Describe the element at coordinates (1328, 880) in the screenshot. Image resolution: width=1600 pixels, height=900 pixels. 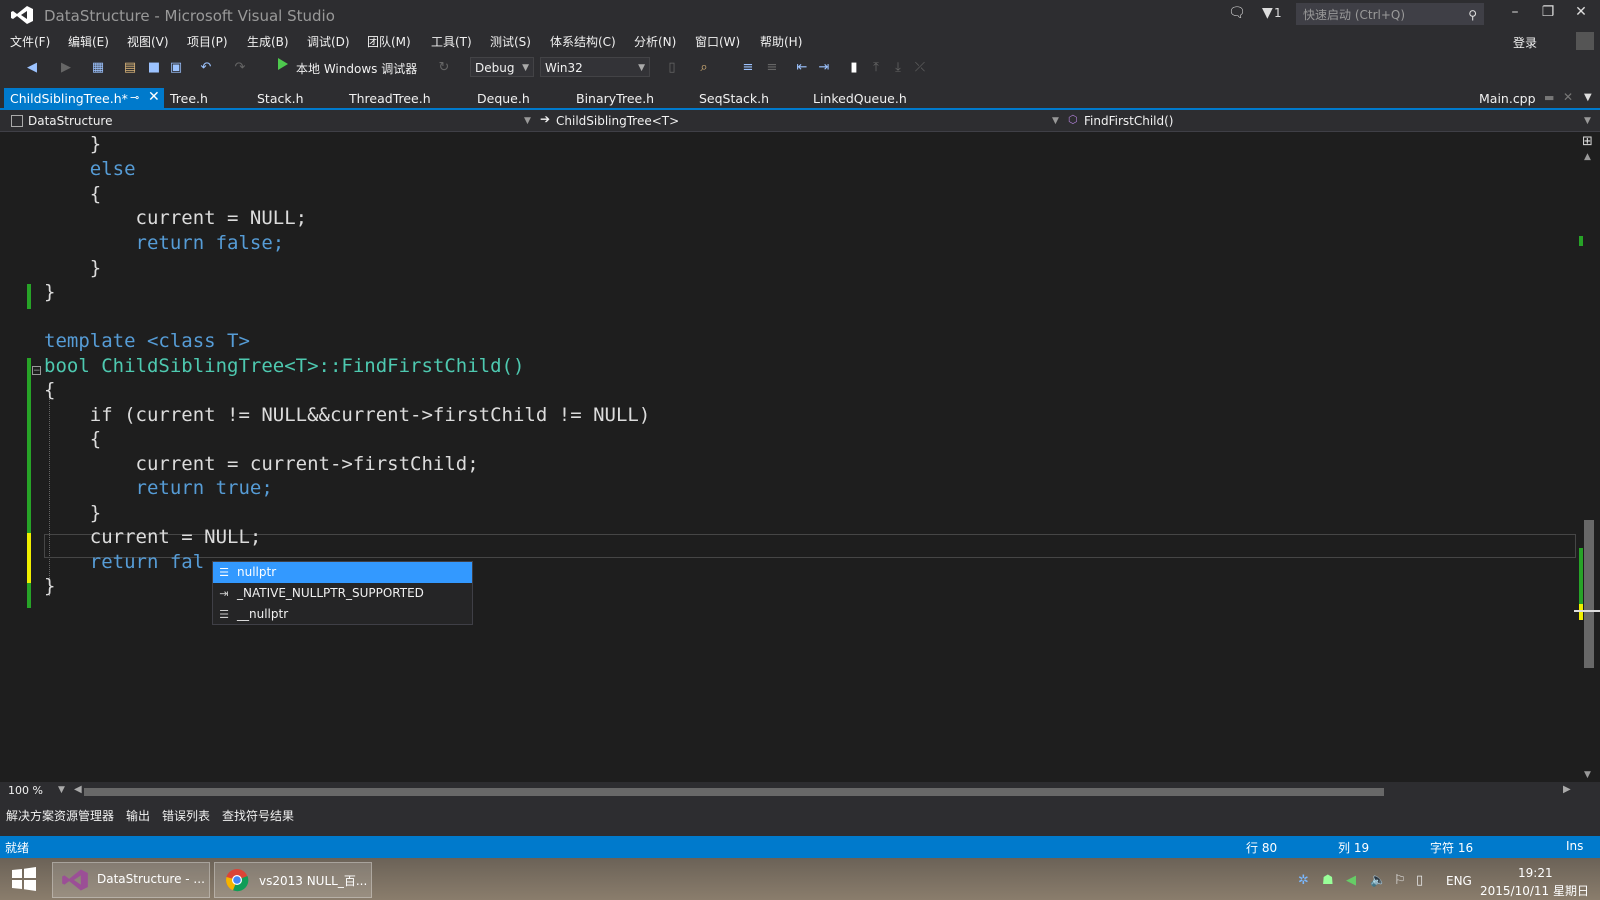
I see `android-tray-icon: ☗` at that location.